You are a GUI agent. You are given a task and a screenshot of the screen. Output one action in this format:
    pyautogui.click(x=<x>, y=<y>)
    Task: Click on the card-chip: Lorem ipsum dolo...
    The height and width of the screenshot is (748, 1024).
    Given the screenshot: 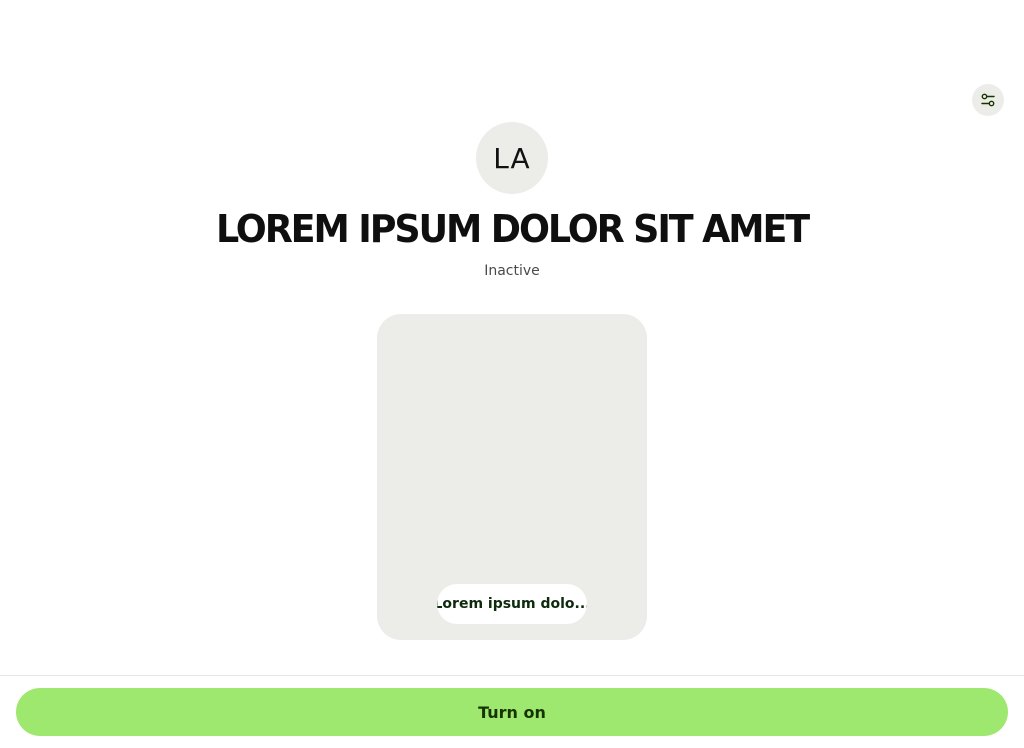 What is the action you would take?
    pyautogui.click(x=512, y=604)
    